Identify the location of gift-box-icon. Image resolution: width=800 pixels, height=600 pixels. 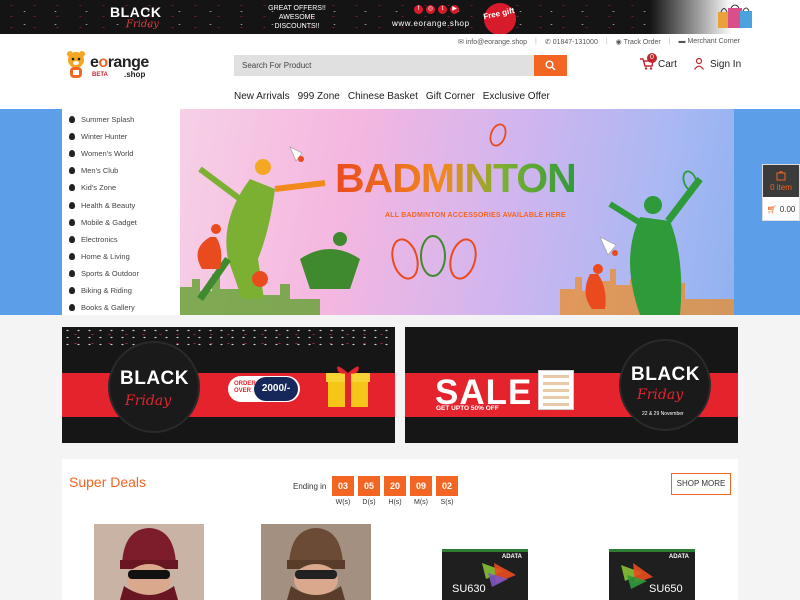
(348, 386).